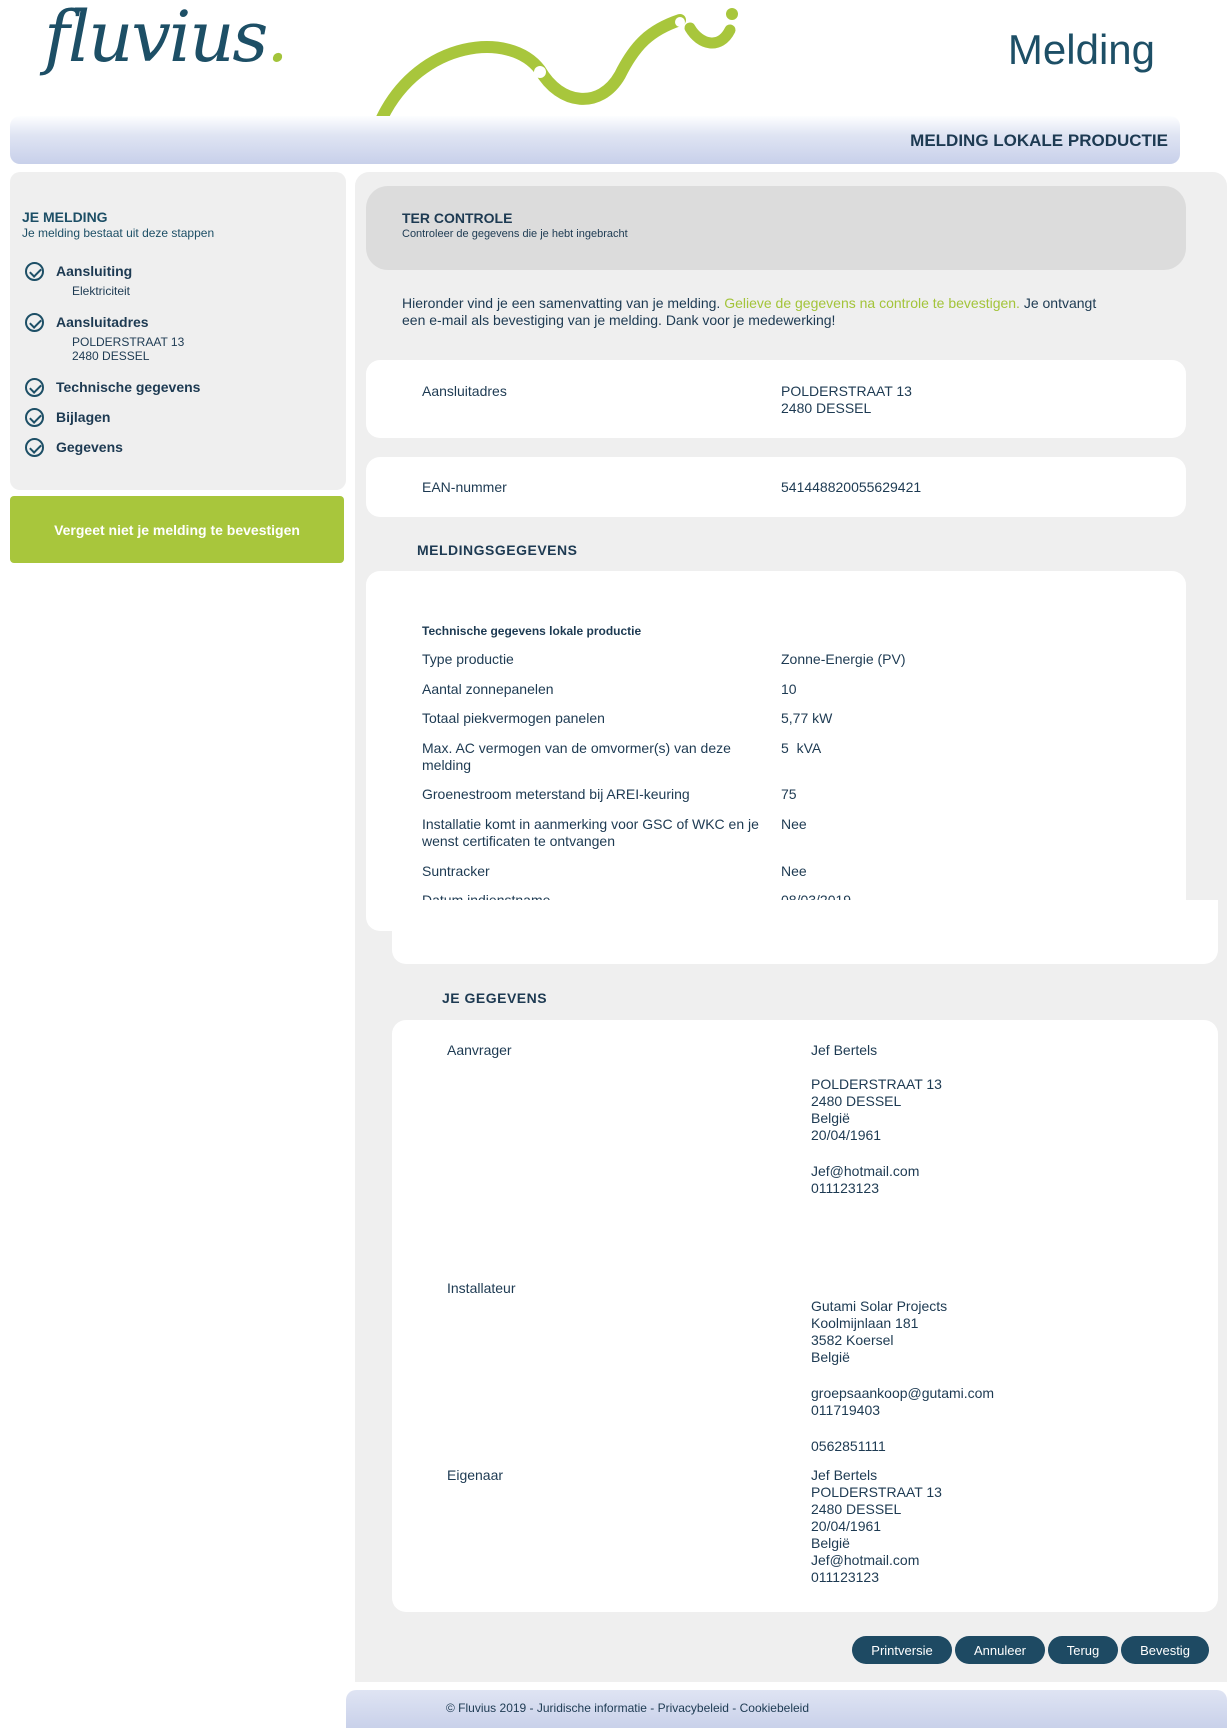 The image size is (1227, 1728). What do you see at coordinates (83, 417) in the screenshot?
I see `sidebar-item-label: Bijlagen` at bounding box center [83, 417].